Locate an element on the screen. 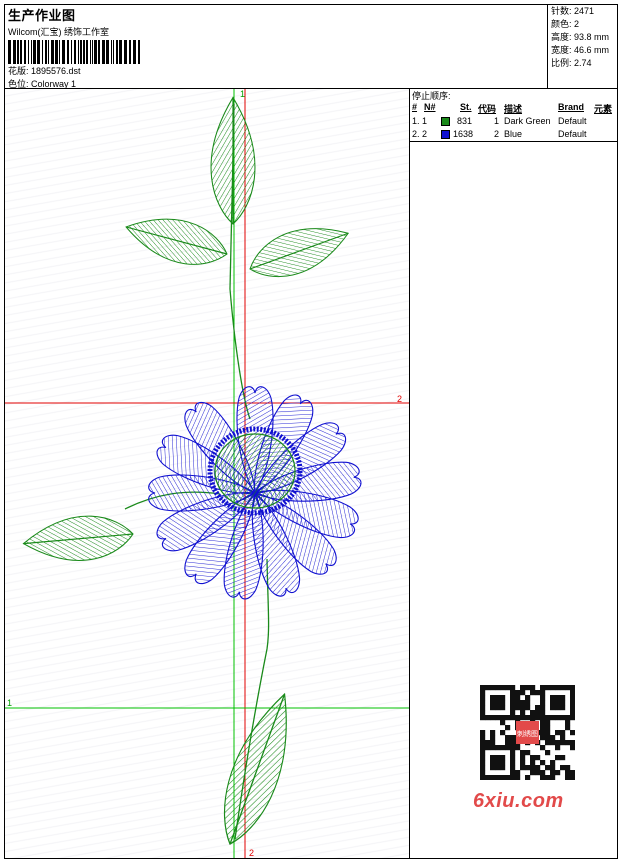 This screenshot has height=861, width=620. qr-stamp-text: 刺绣图 is located at coordinates (527, 733).